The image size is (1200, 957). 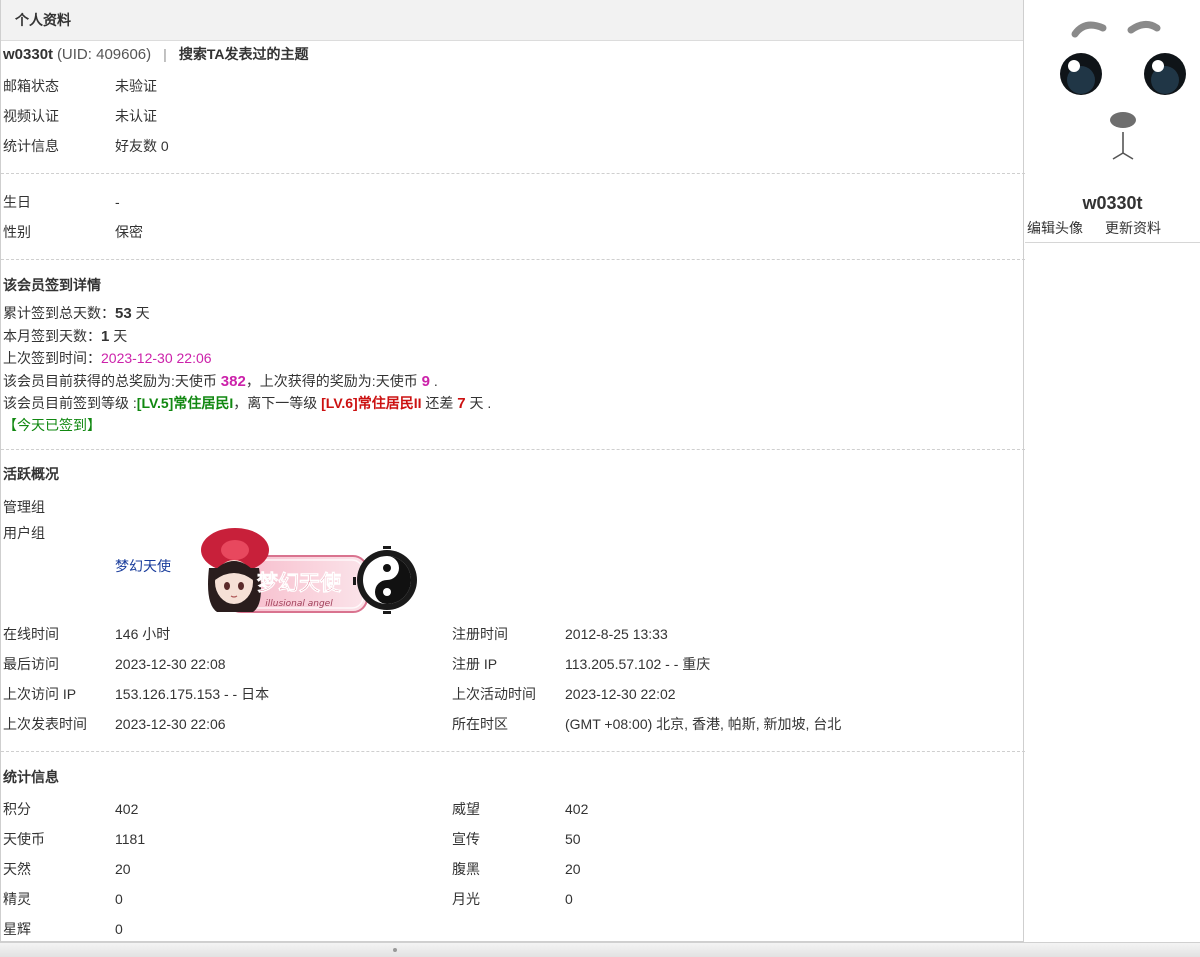 What do you see at coordinates (638, 664) in the screenshot?
I see `info-value: 113.205.57.102 - - 重庆` at bounding box center [638, 664].